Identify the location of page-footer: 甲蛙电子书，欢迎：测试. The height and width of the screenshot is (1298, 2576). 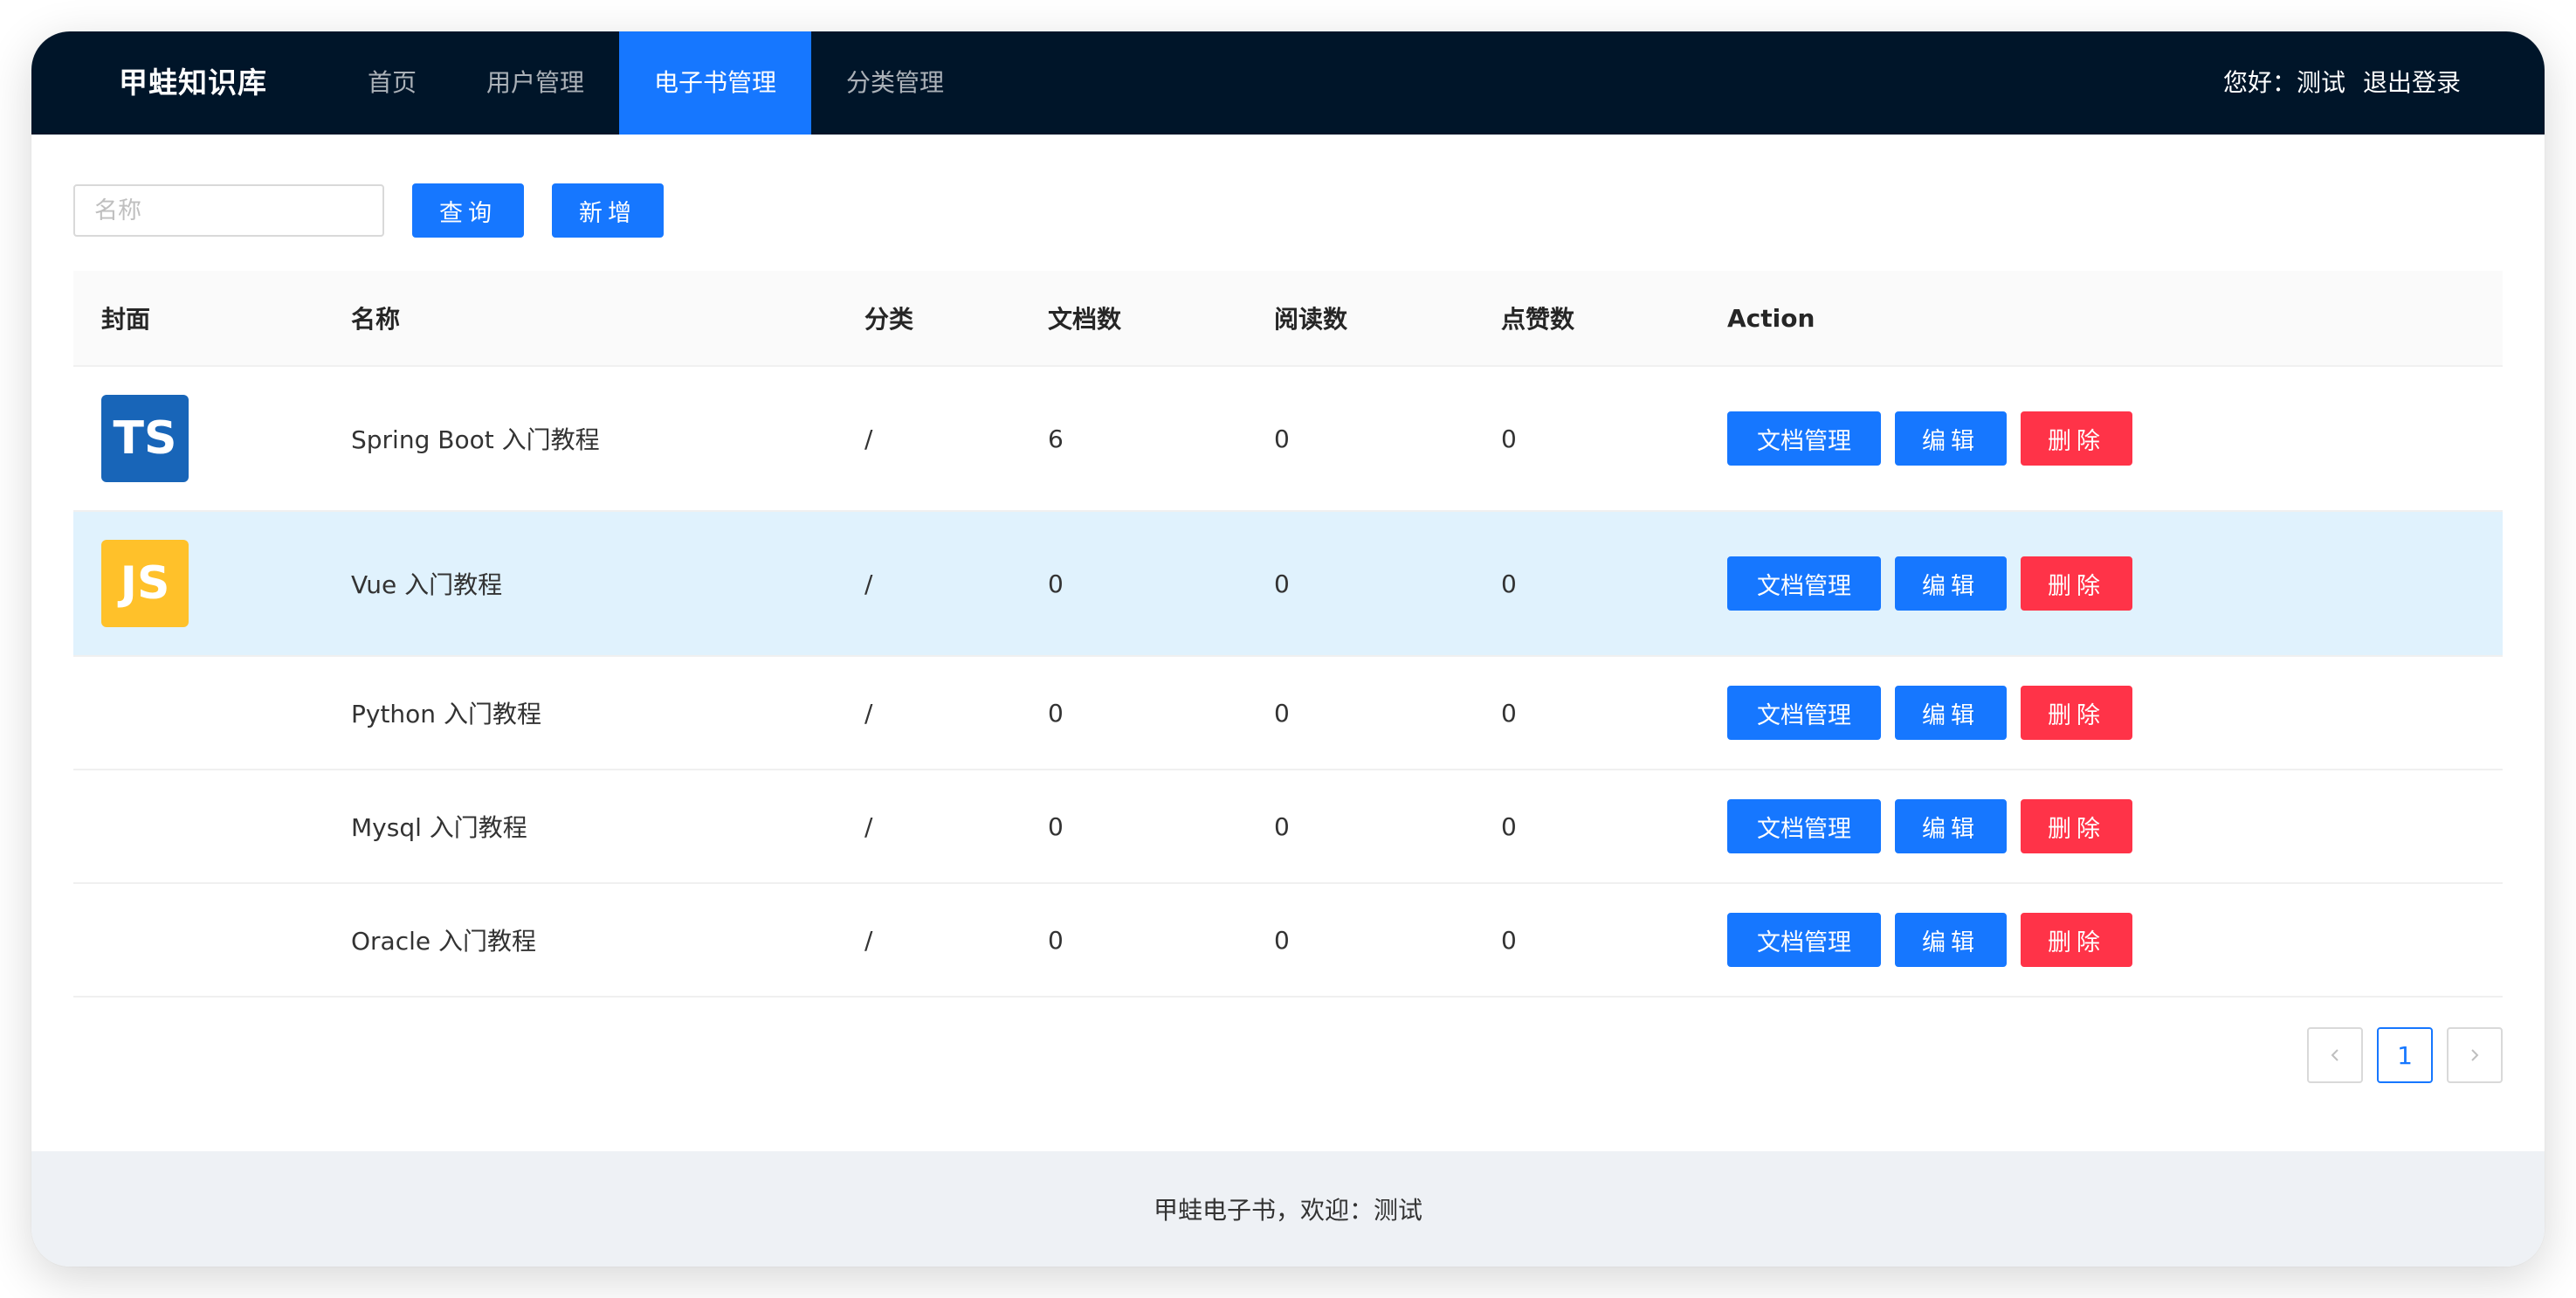
(1288, 1209).